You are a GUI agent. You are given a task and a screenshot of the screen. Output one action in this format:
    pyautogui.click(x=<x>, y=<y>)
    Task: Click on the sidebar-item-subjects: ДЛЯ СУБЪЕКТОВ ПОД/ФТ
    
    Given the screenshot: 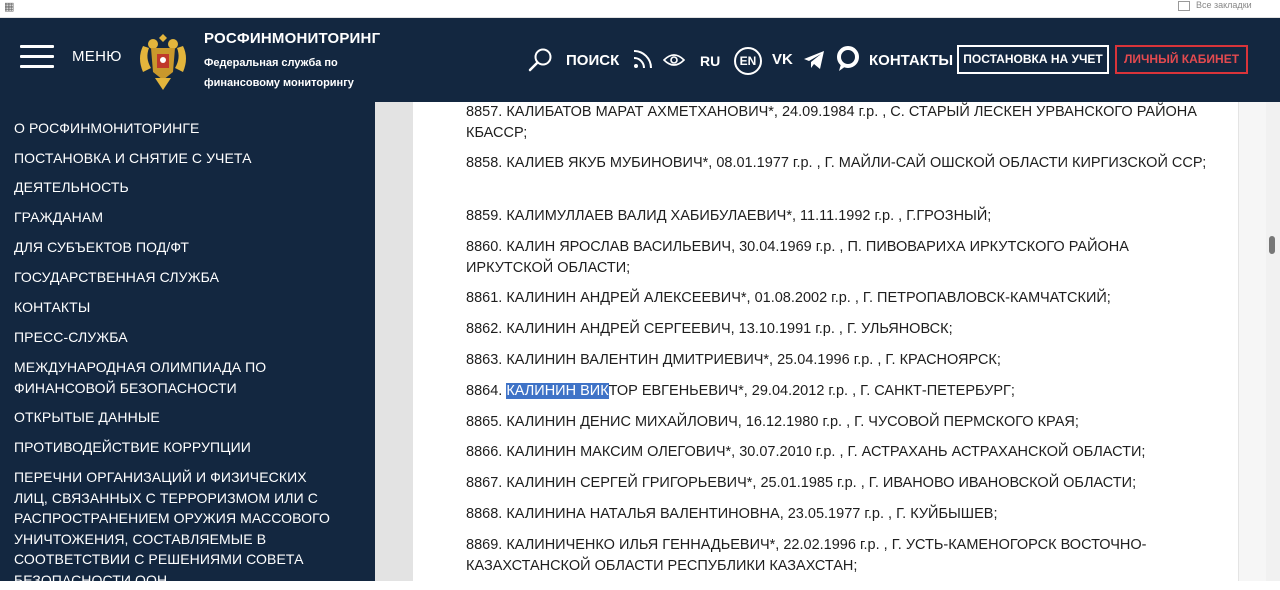 What is the action you would take?
    pyautogui.click(x=186, y=247)
    